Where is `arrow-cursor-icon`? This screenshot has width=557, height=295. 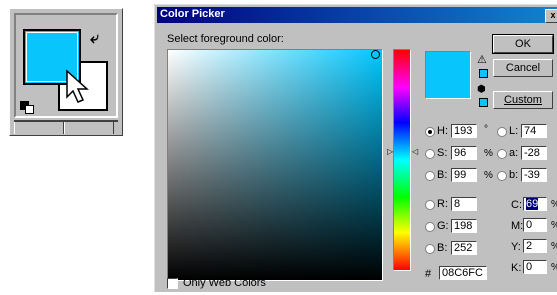
arrow-cursor-icon is located at coordinates (77, 86).